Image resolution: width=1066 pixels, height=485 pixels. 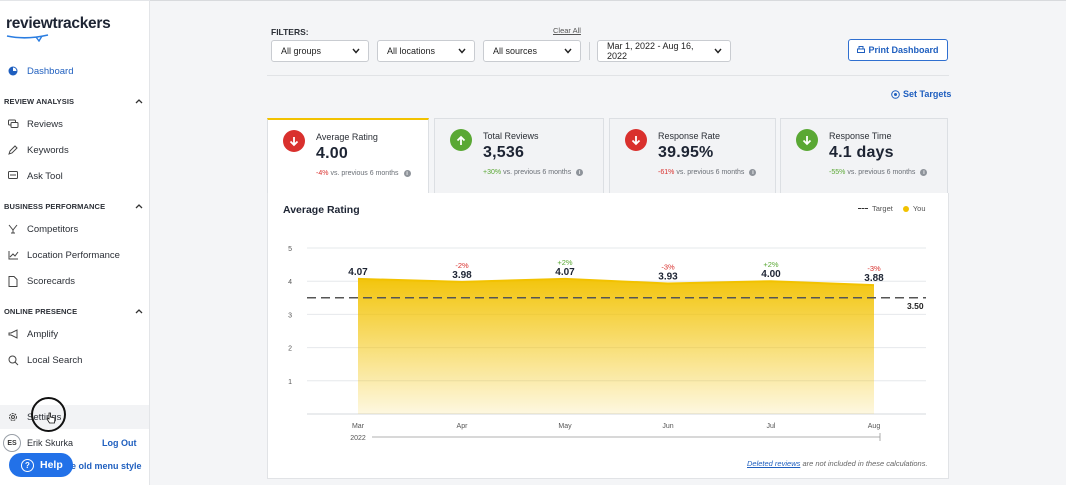 I want to click on footer-note-text: are not included in these calculations., so click(x=865, y=463).